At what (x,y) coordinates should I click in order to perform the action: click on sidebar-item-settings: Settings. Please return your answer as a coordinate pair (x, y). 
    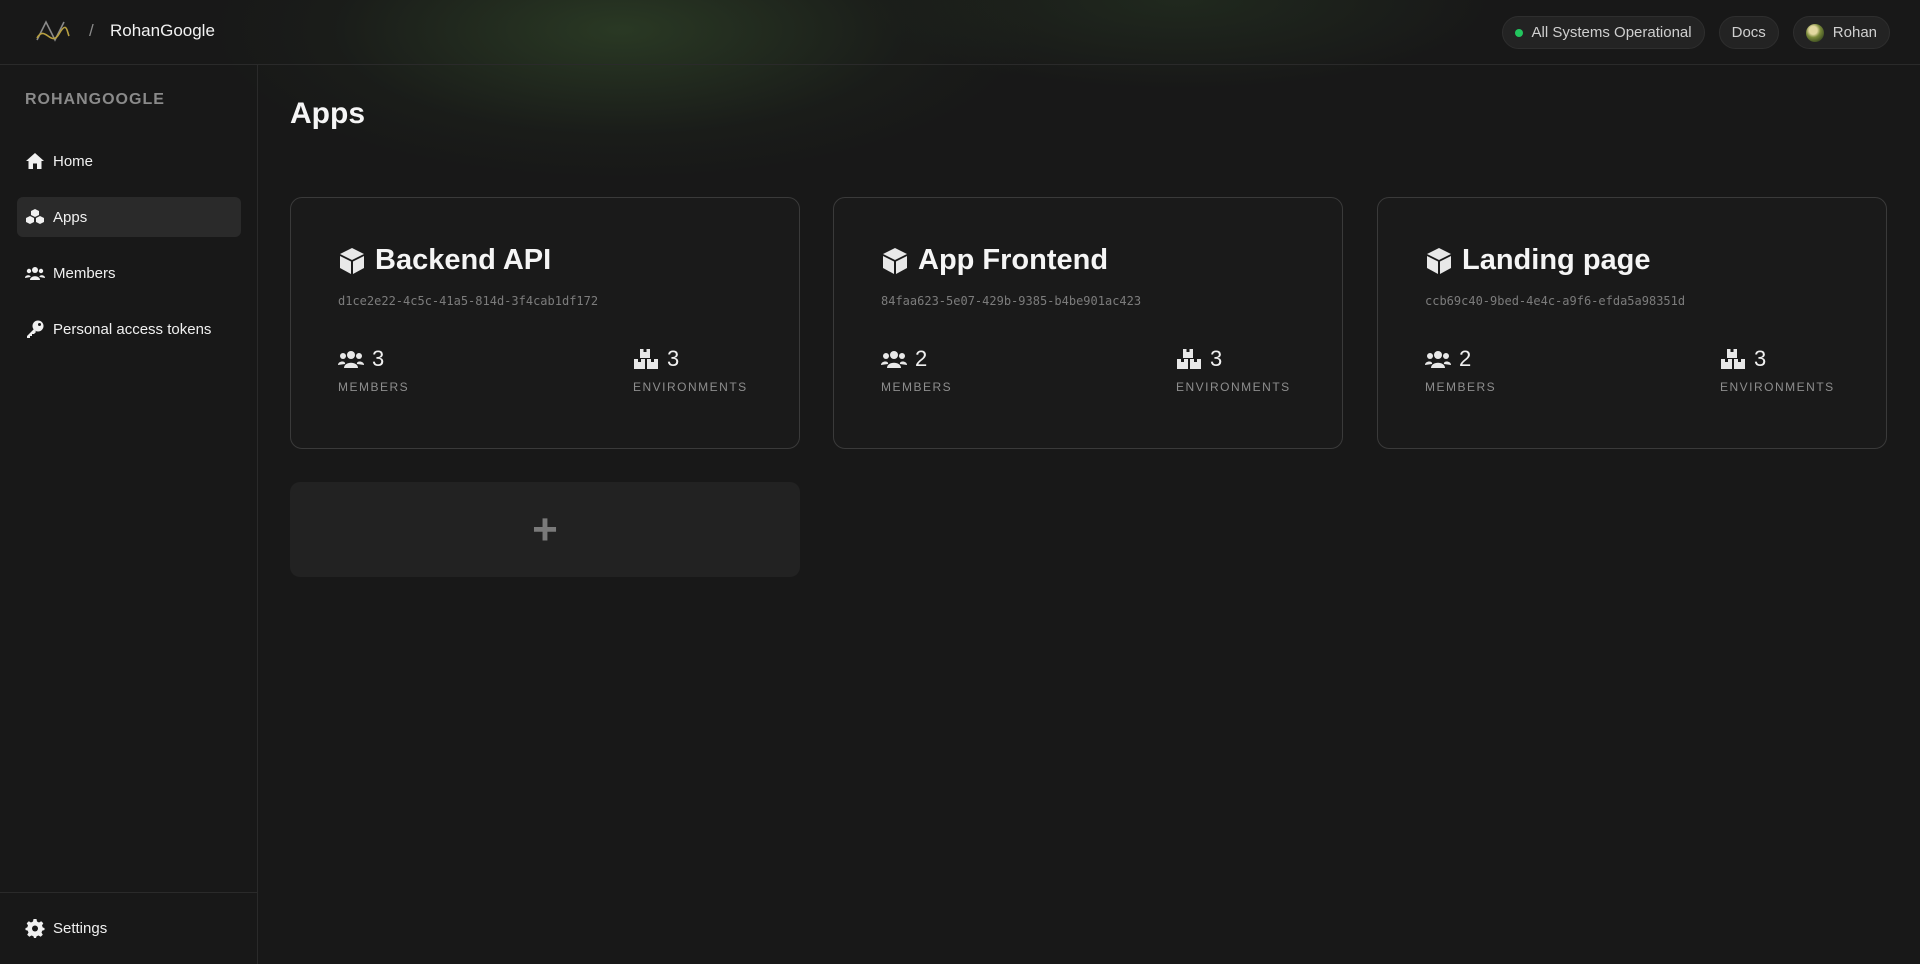
    Looking at the image, I should click on (66, 928).